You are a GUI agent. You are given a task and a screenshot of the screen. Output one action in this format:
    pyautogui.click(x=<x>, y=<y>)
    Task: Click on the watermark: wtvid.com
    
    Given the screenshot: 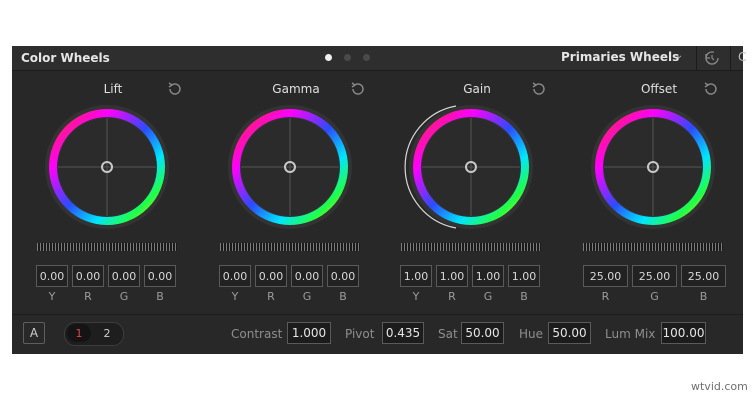 What is the action you would take?
    pyautogui.click(x=719, y=386)
    